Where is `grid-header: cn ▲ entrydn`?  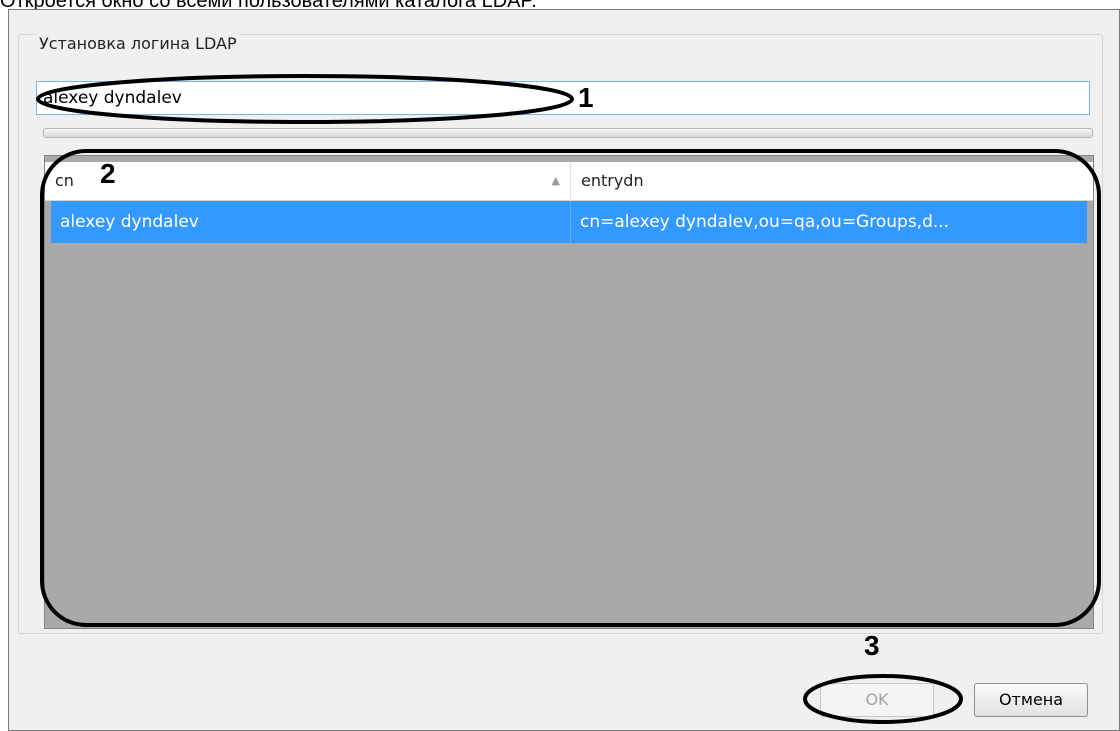
grid-header: cn ▲ entrydn is located at coordinates (569, 181).